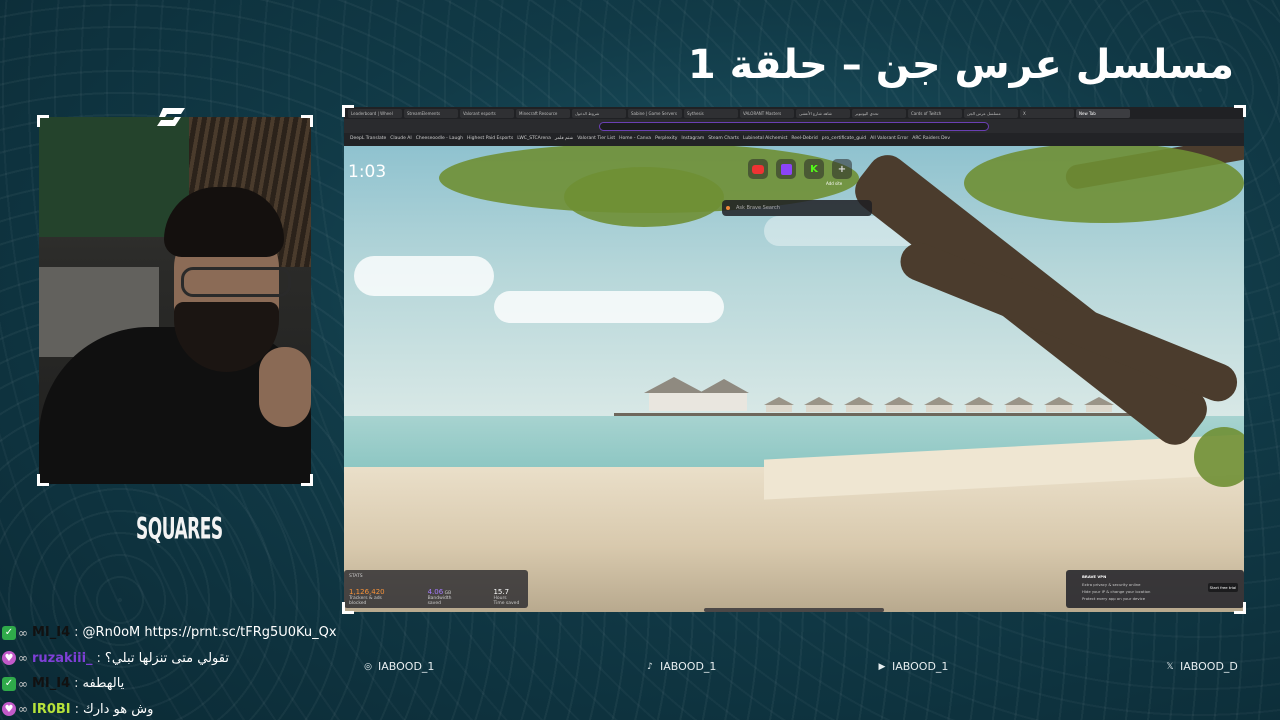 This screenshot has width=1280, height=720. What do you see at coordinates (439, 139) in the screenshot?
I see `bookmark: Cheeseoodle - Laugh` at bounding box center [439, 139].